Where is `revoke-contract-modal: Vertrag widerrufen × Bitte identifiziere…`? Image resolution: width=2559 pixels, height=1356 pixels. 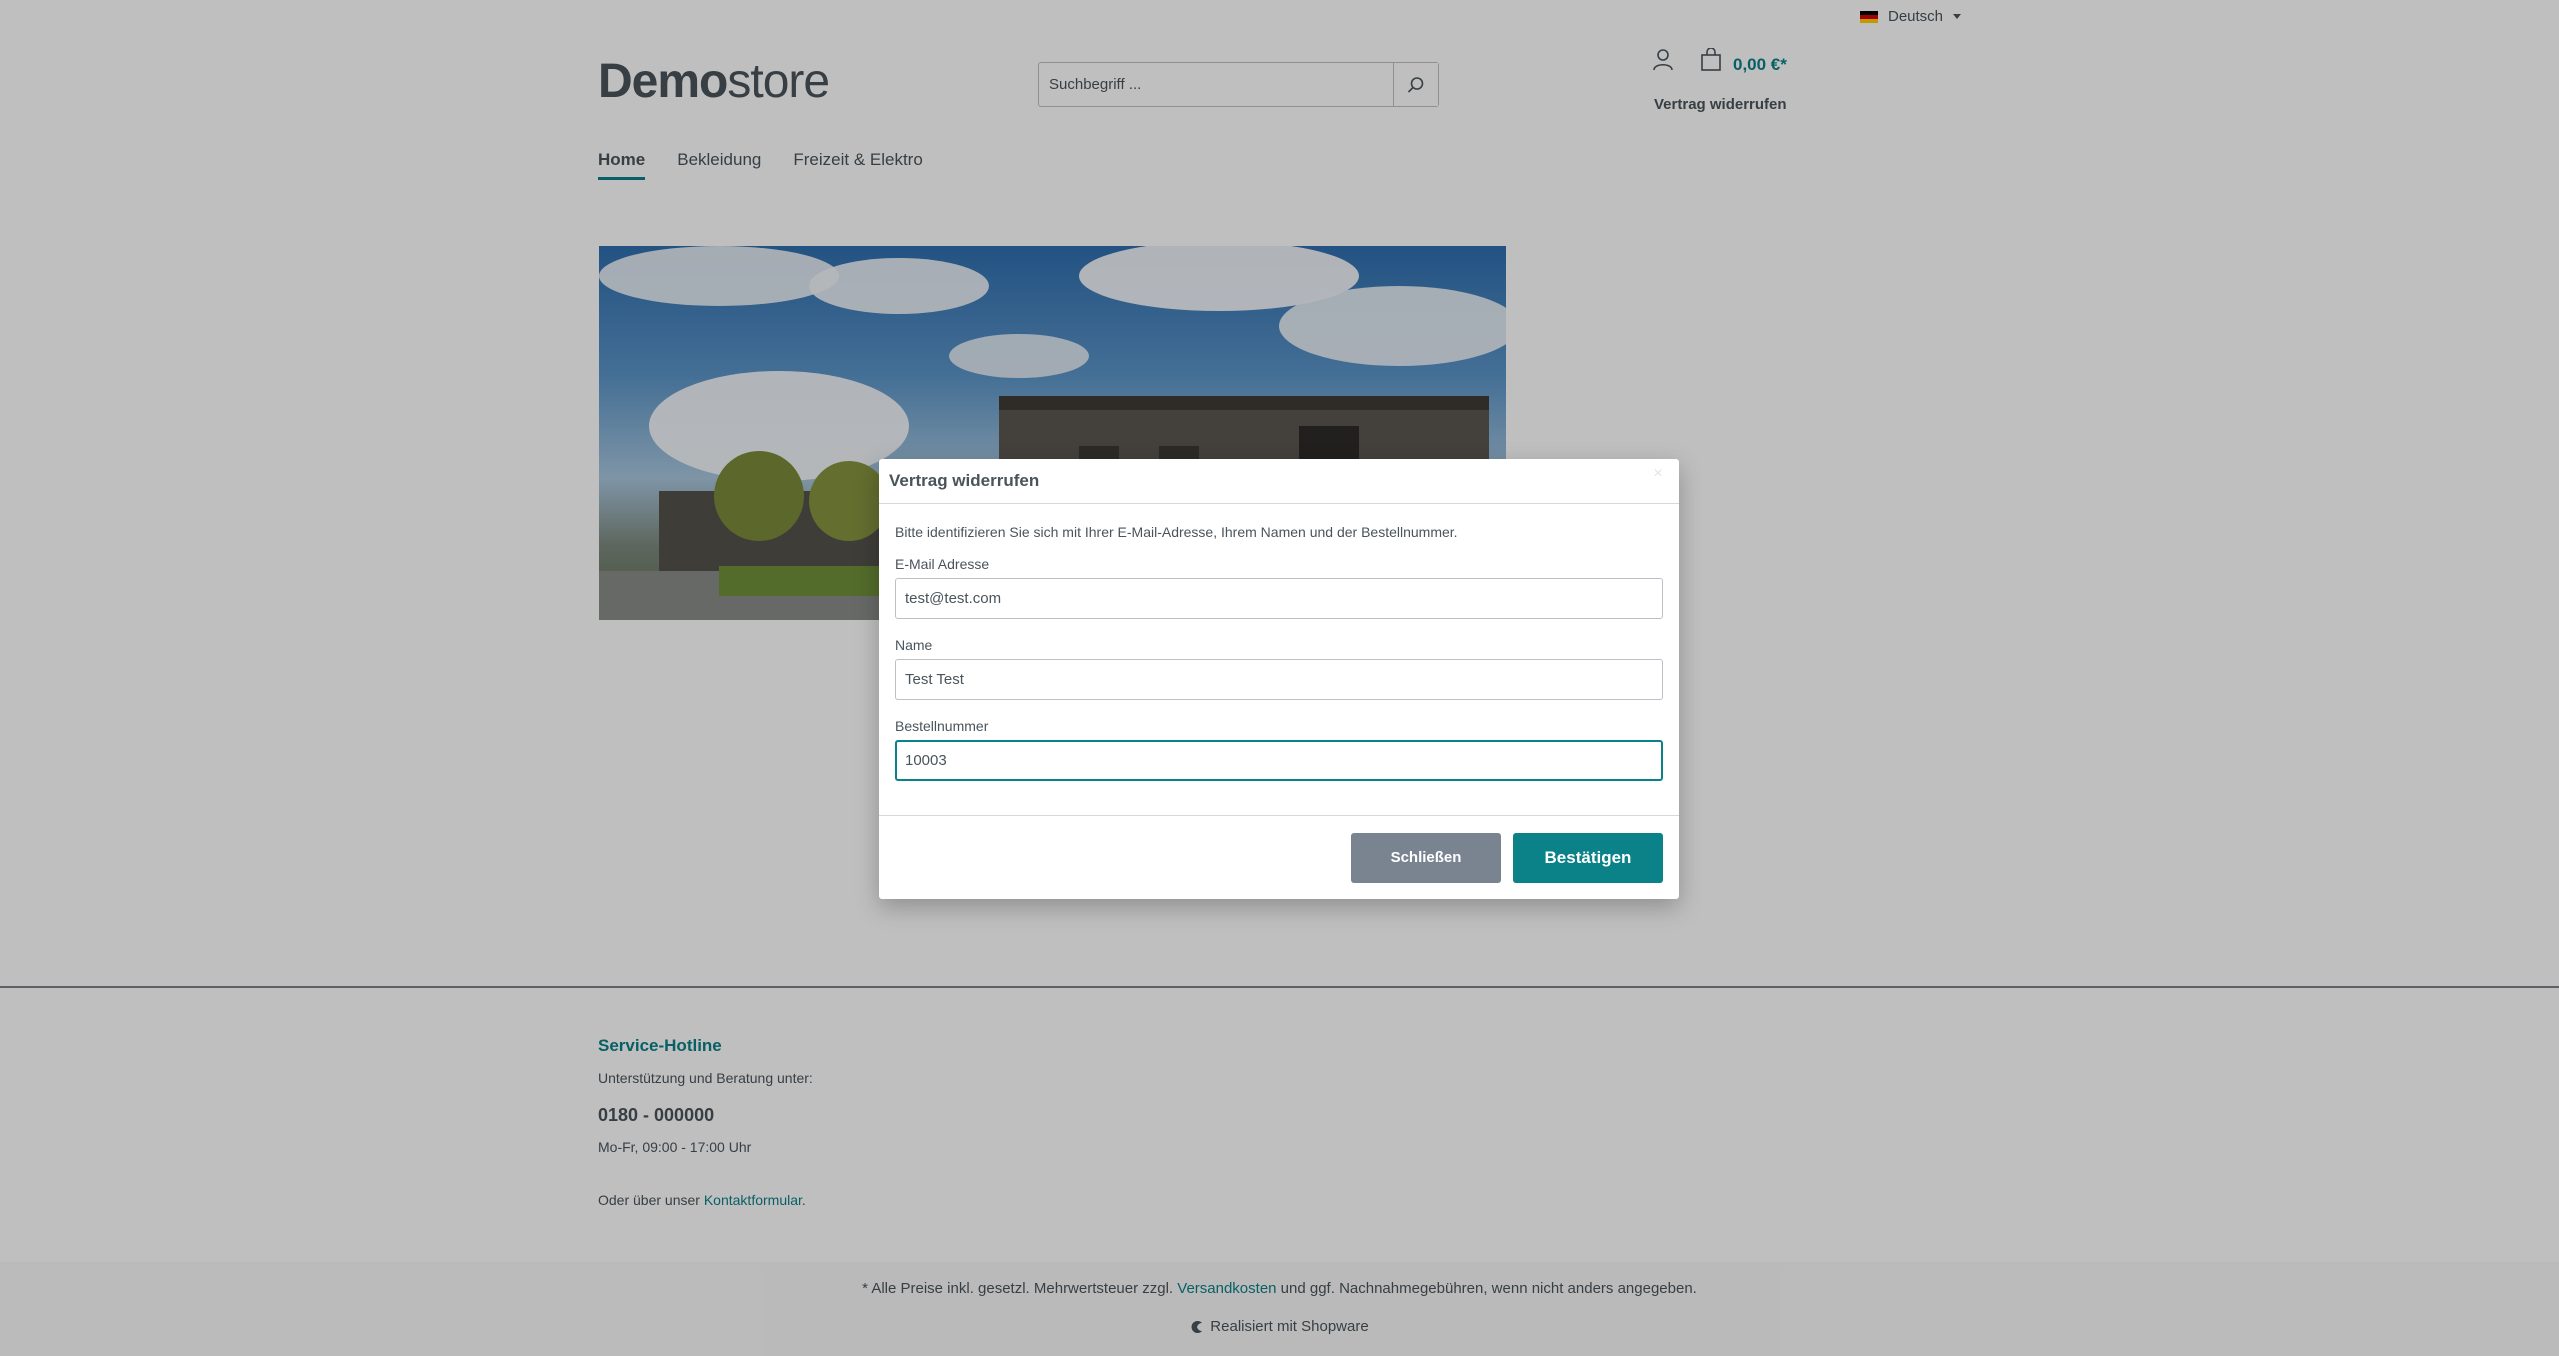 revoke-contract-modal: Vertrag widerrufen × Bitte identifiziere… is located at coordinates (1279, 679).